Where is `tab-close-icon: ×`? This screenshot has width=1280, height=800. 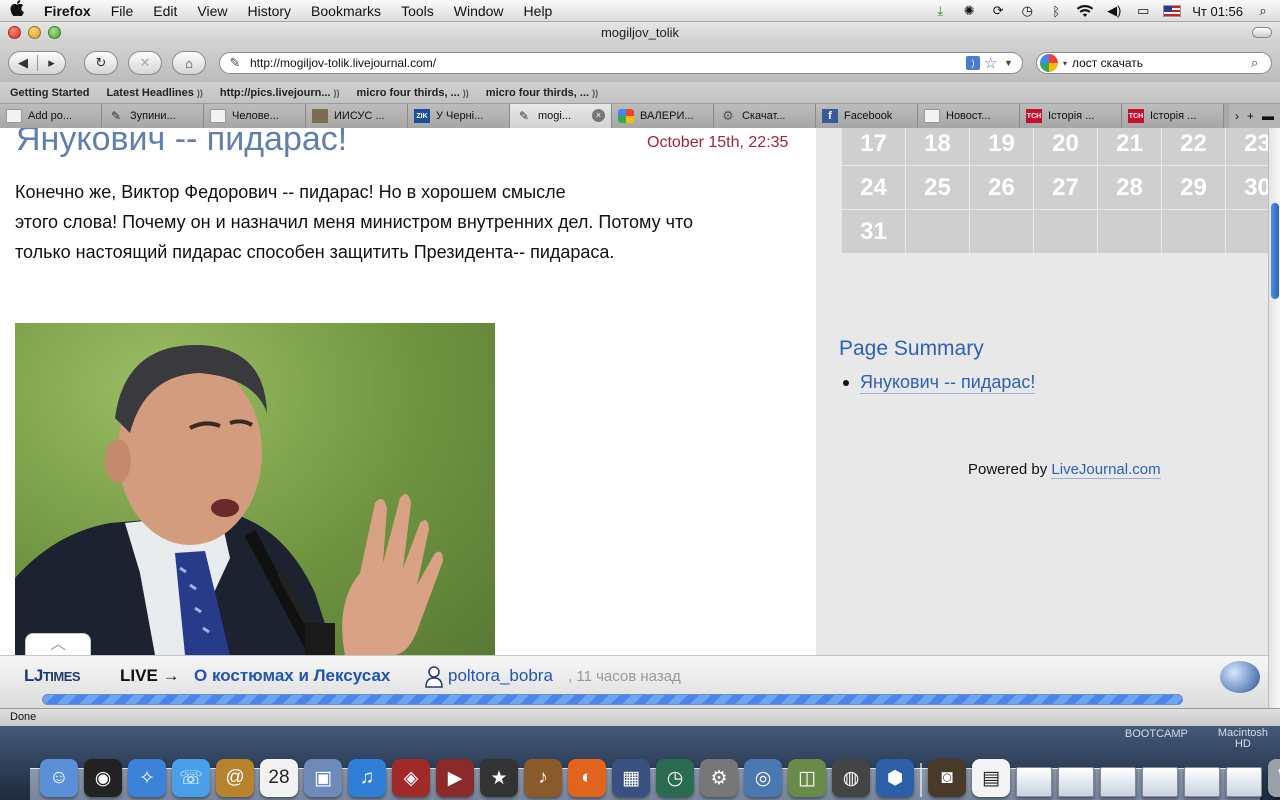 tab-close-icon: × is located at coordinates (598, 115).